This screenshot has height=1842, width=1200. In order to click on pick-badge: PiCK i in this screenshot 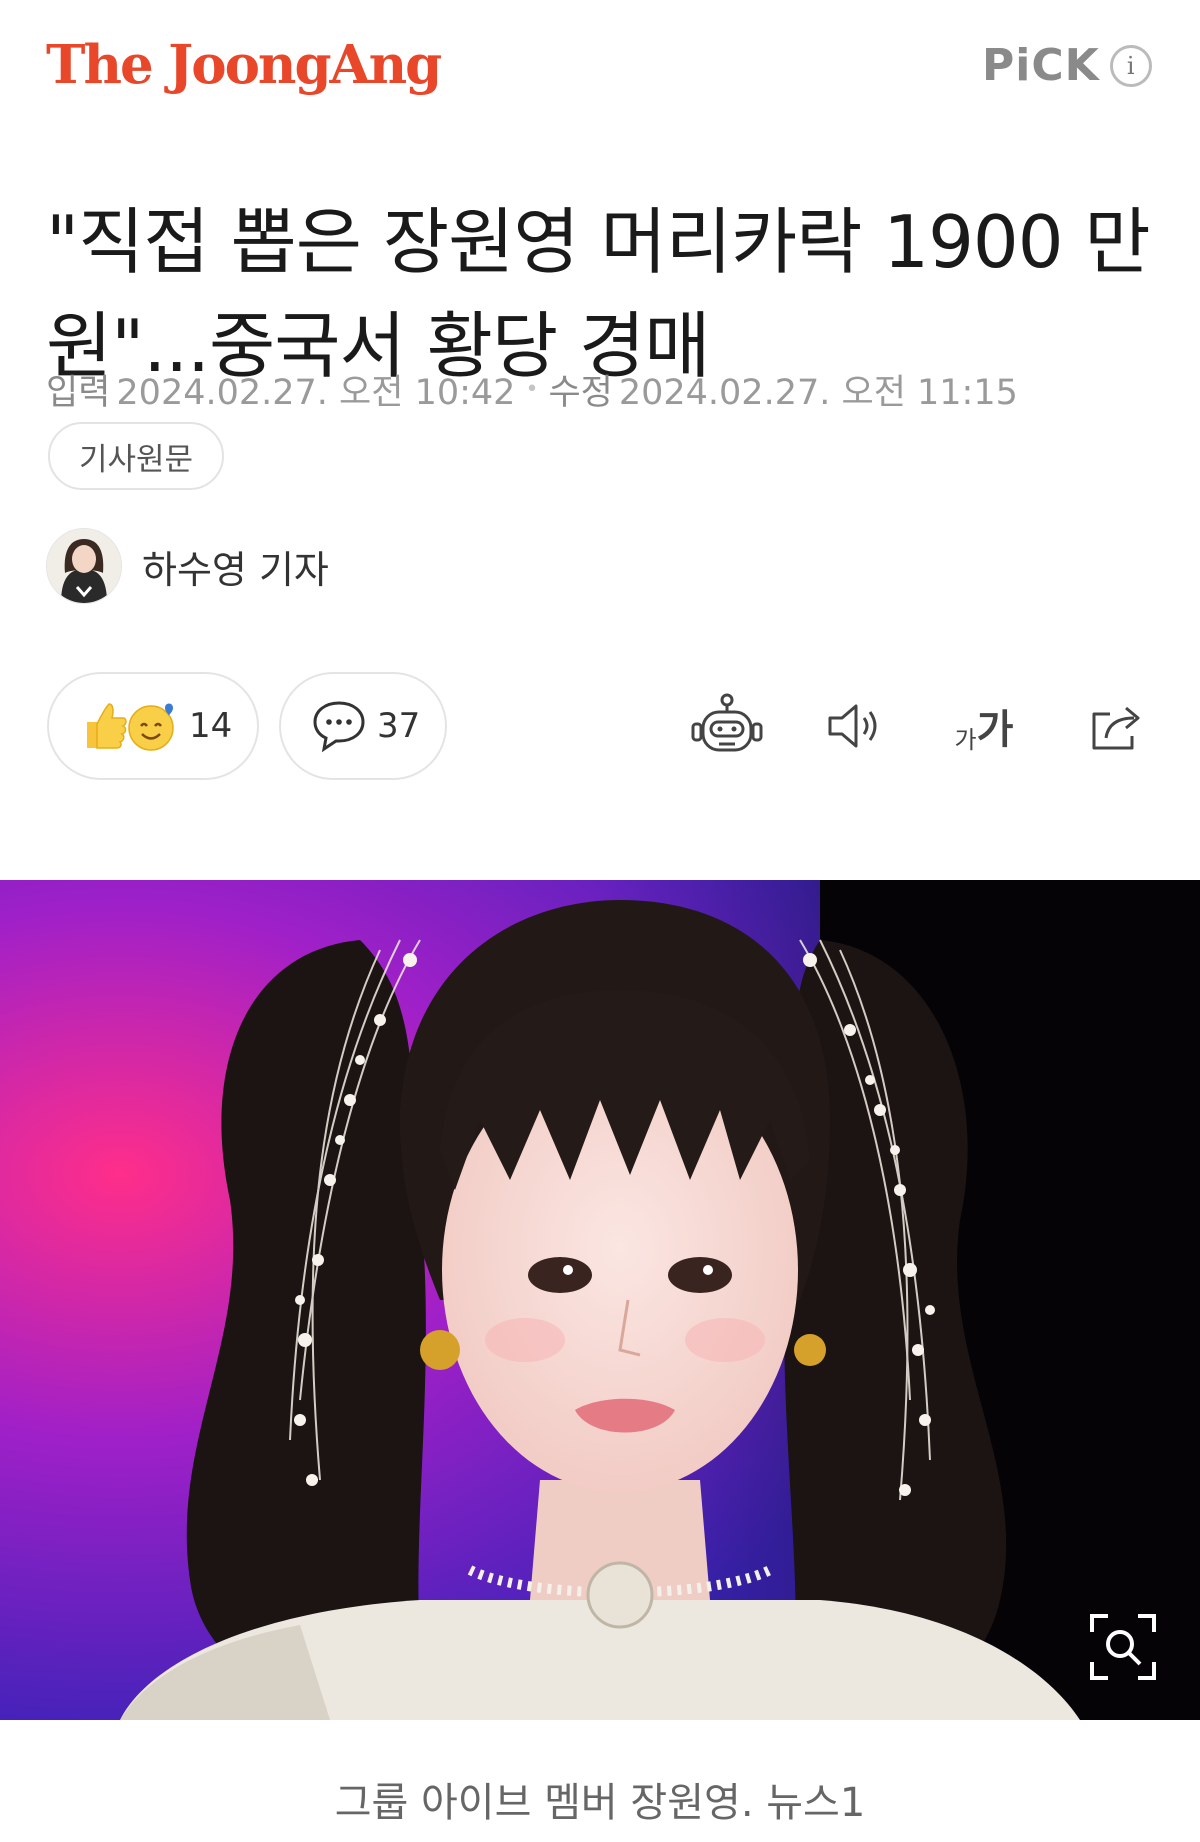, I will do `click(1067, 65)`.